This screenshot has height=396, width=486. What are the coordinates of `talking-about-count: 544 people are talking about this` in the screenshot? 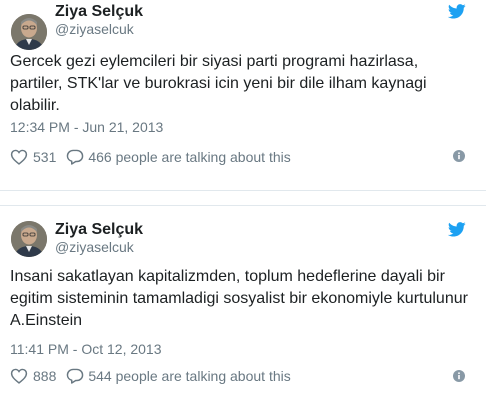 It's located at (189, 376).